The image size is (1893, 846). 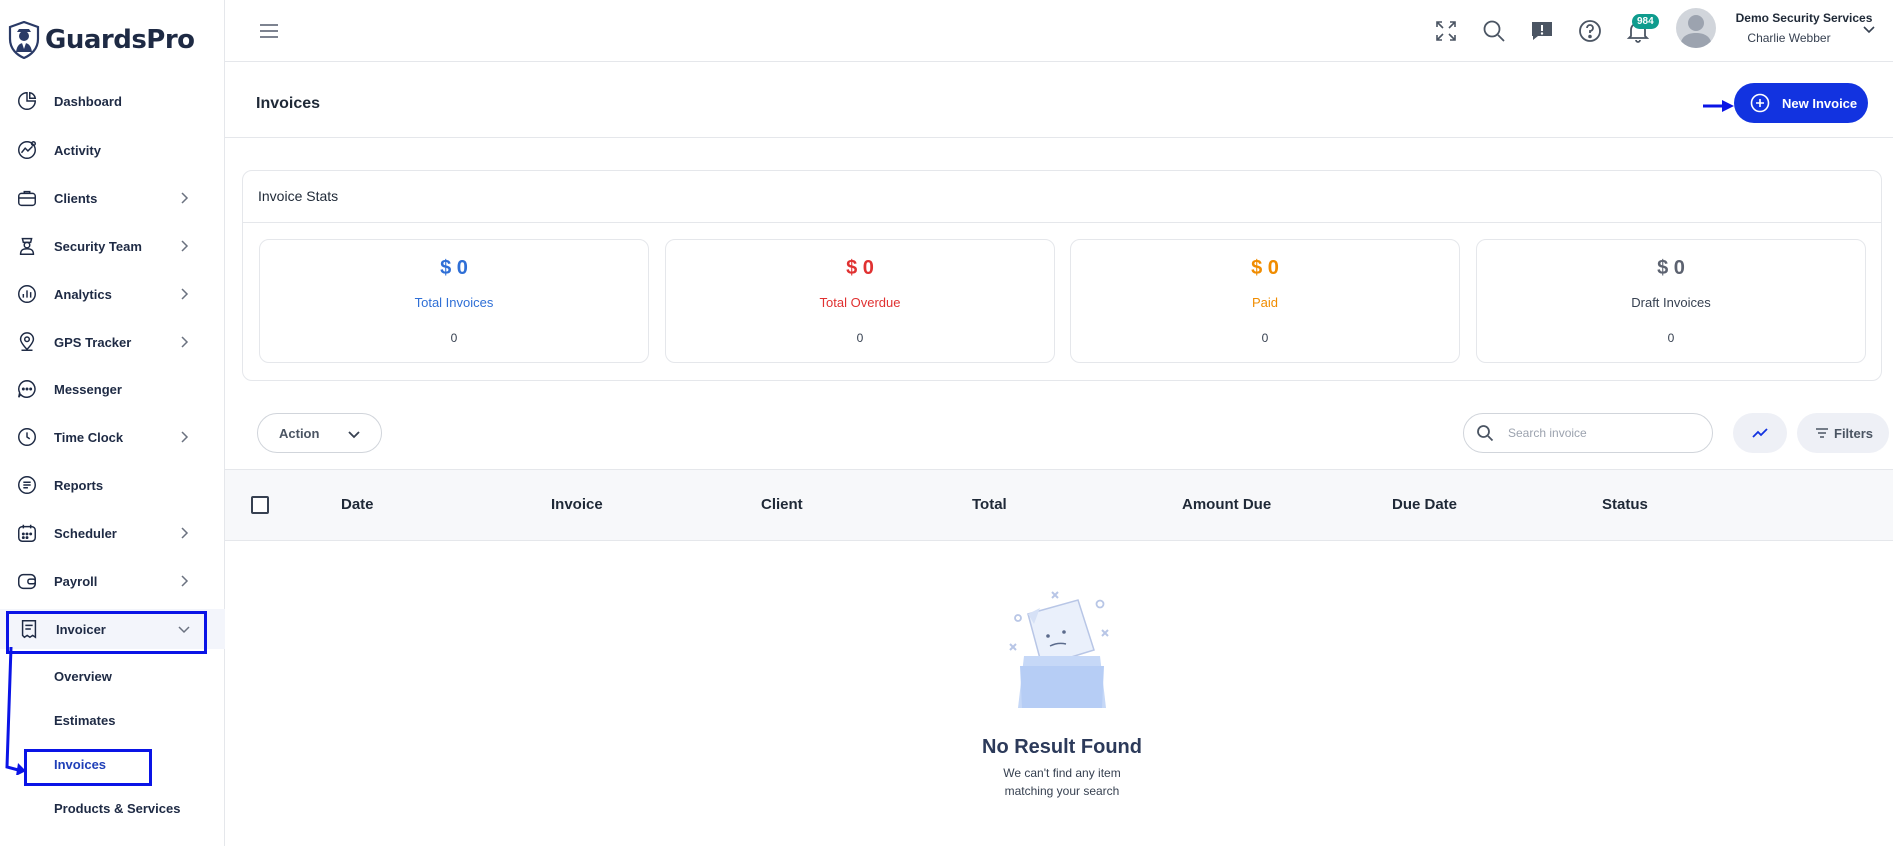 I want to click on filters-button: Filters, so click(x=1843, y=433).